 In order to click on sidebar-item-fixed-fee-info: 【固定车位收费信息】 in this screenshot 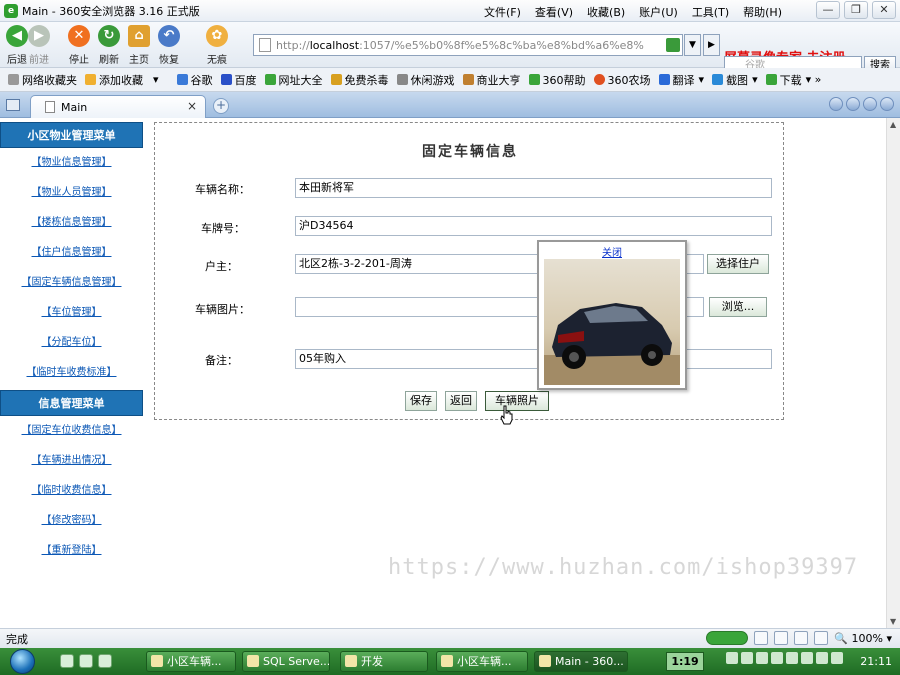, I will do `click(71, 431)`.